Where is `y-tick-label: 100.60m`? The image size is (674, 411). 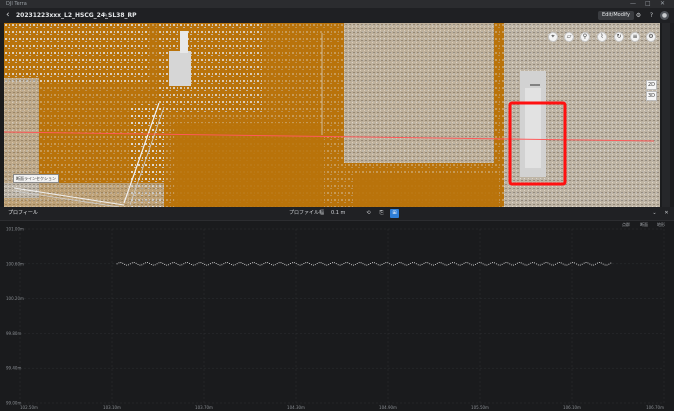 y-tick-label: 100.60m is located at coordinates (15, 263).